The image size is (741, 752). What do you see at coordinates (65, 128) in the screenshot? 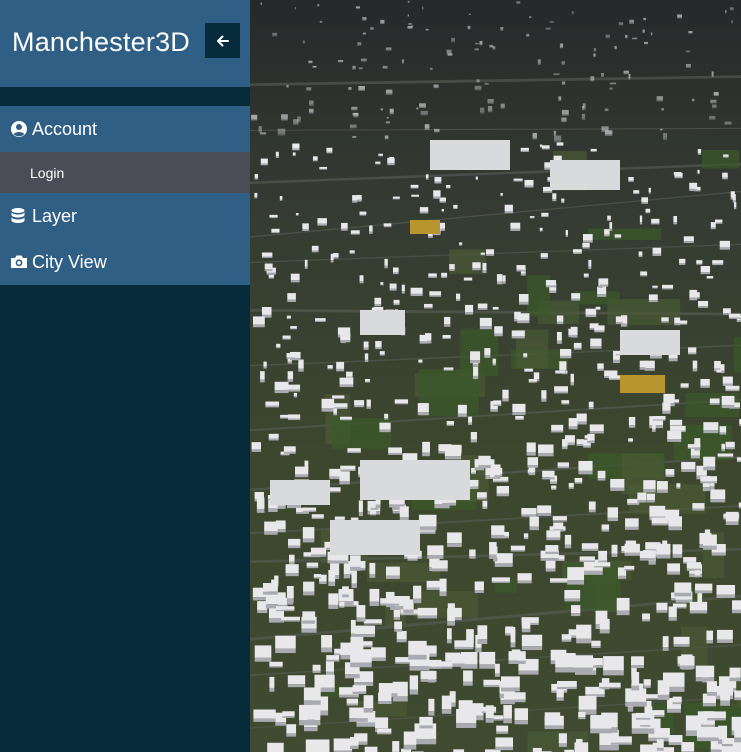
I see `menu-item-account-label: Account` at bounding box center [65, 128].